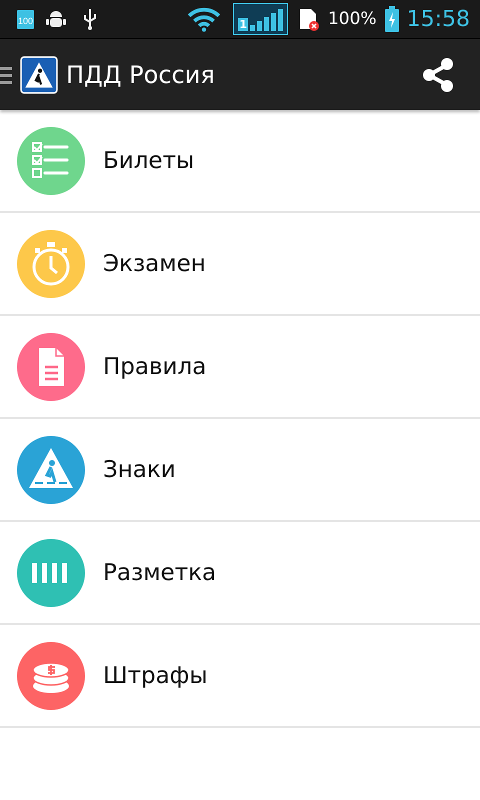  What do you see at coordinates (391, 19) in the screenshot?
I see `battery-charging-icon` at bounding box center [391, 19].